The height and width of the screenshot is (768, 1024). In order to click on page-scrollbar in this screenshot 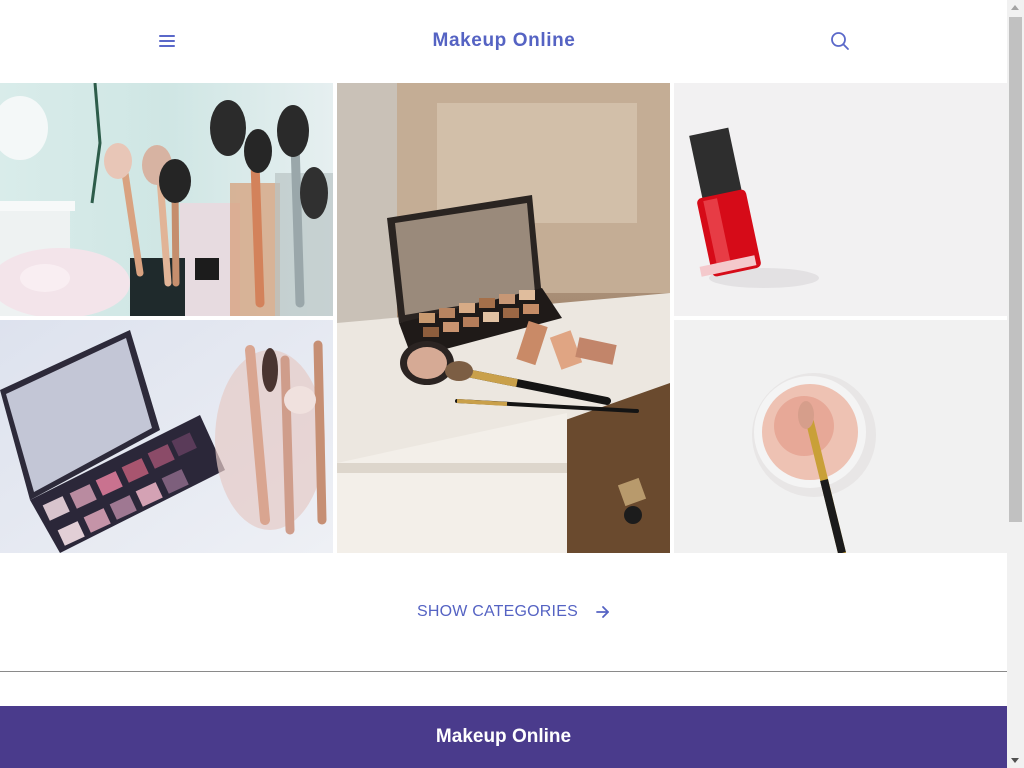, I will do `click(1015, 384)`.